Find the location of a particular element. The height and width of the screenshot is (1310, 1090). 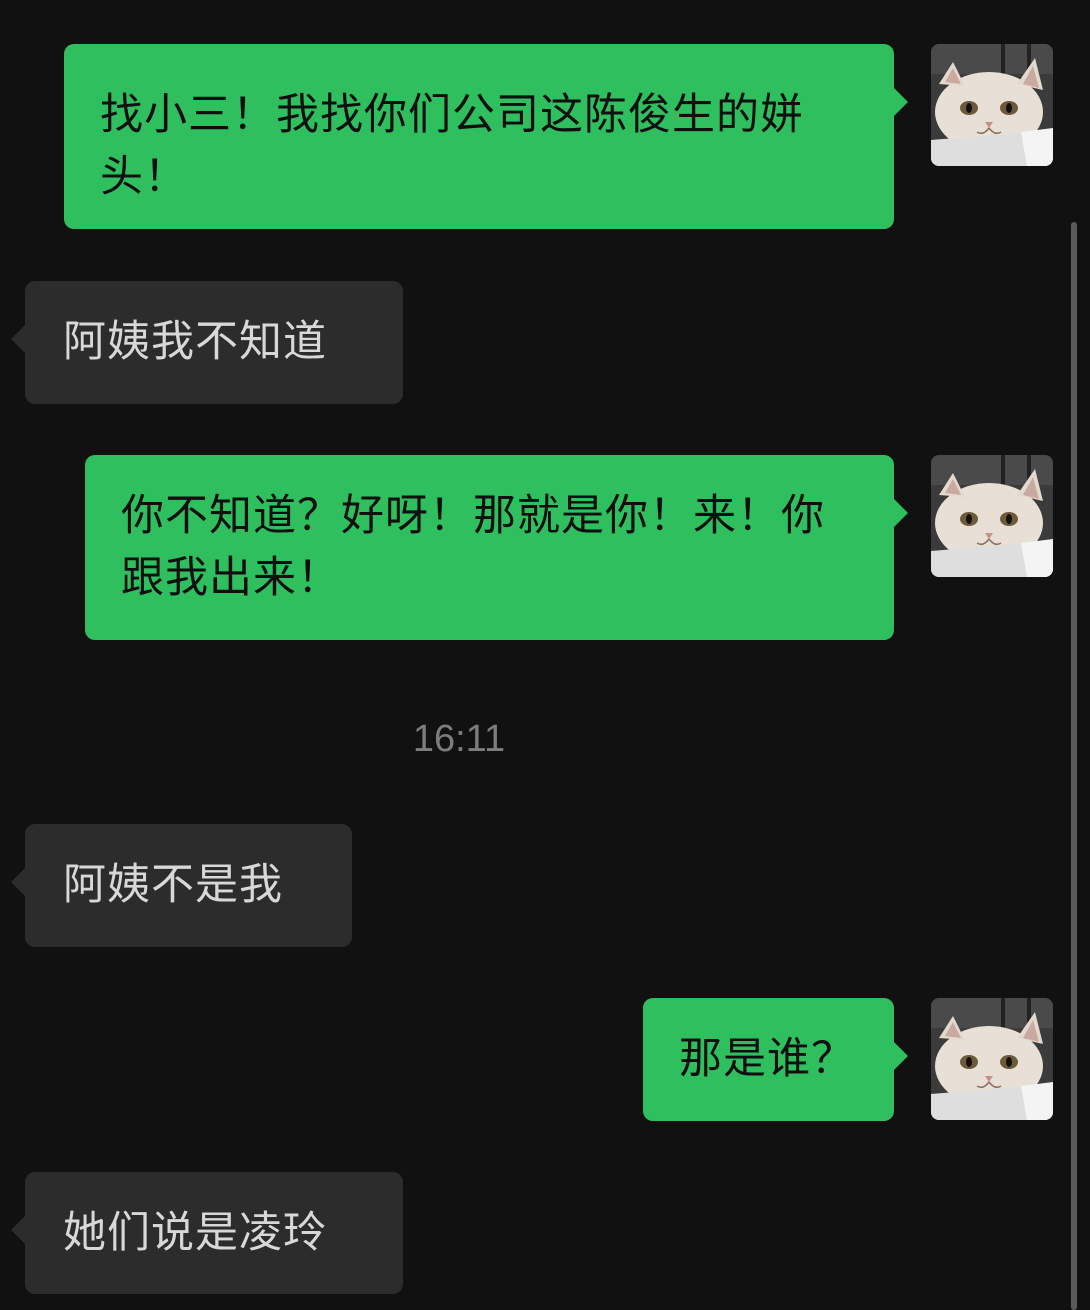

message-text: 你不知道？好呀！那就是你！来！你跟我出来！ is located at coordinates (473, 547).